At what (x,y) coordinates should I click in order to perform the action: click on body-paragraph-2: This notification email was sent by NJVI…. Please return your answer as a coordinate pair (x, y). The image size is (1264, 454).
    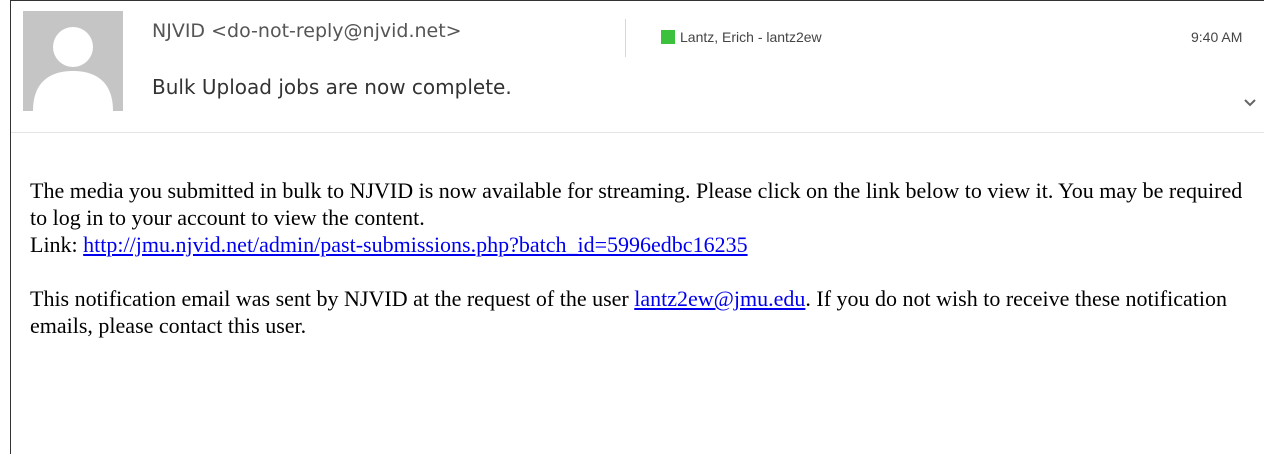
    Looking at the image, I should click on (640, 312).